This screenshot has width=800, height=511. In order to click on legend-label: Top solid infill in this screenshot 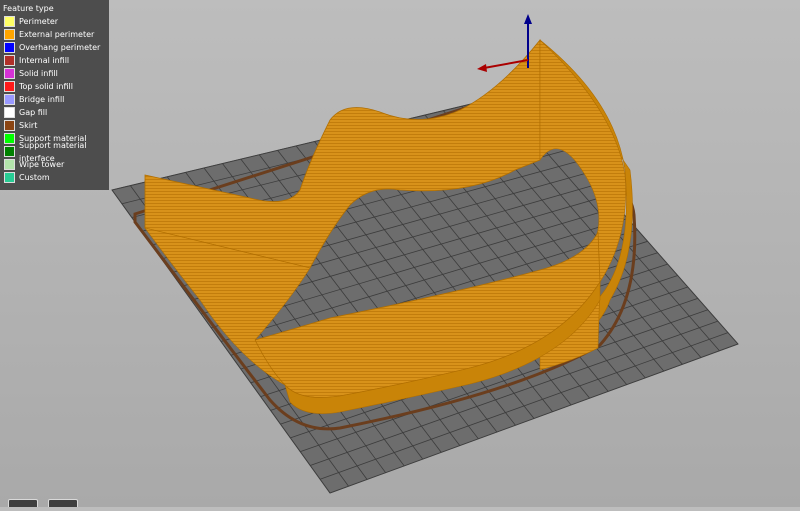, I will do `click(46, 86)`.